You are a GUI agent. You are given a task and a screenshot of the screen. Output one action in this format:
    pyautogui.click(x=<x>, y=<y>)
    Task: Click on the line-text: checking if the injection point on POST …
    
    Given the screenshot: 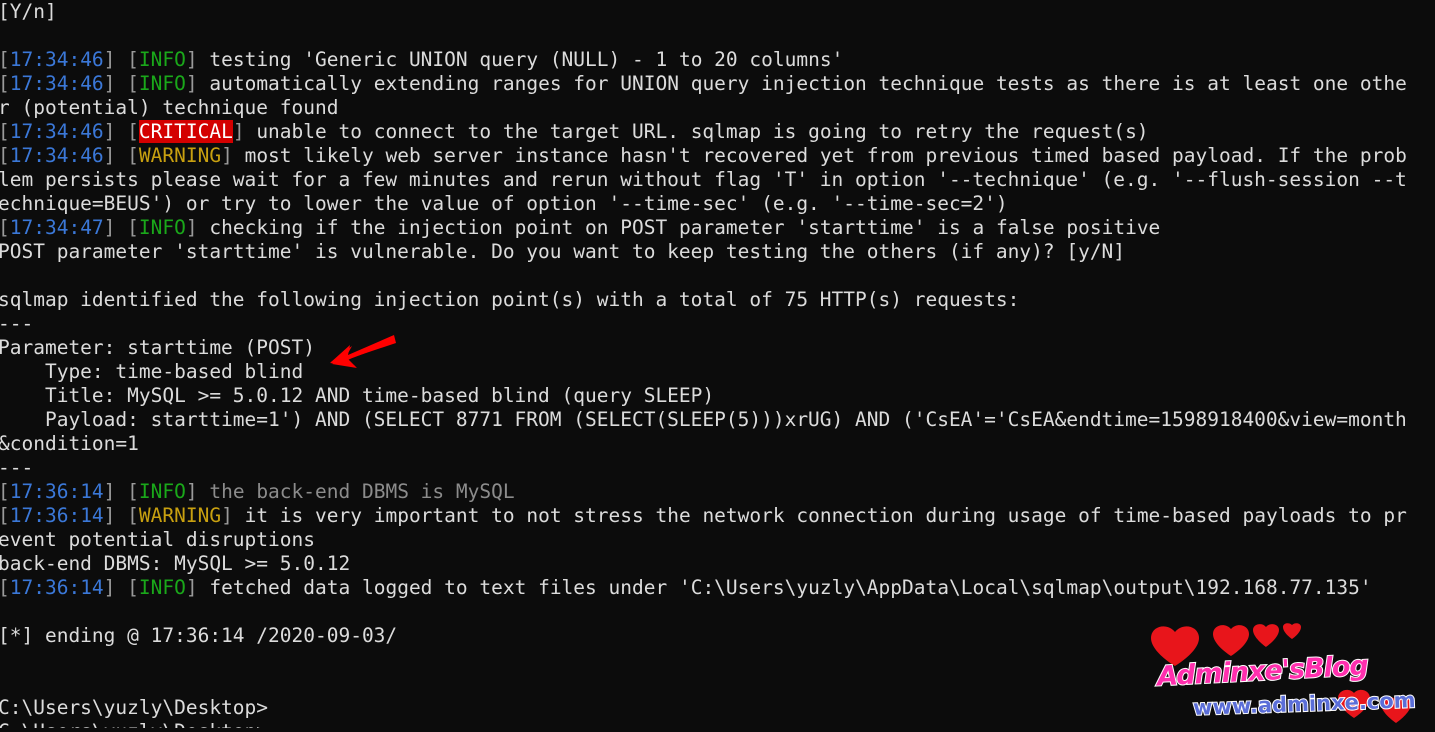 What is the action you would take?
    pyautogui.click(x=685, y=227)
    